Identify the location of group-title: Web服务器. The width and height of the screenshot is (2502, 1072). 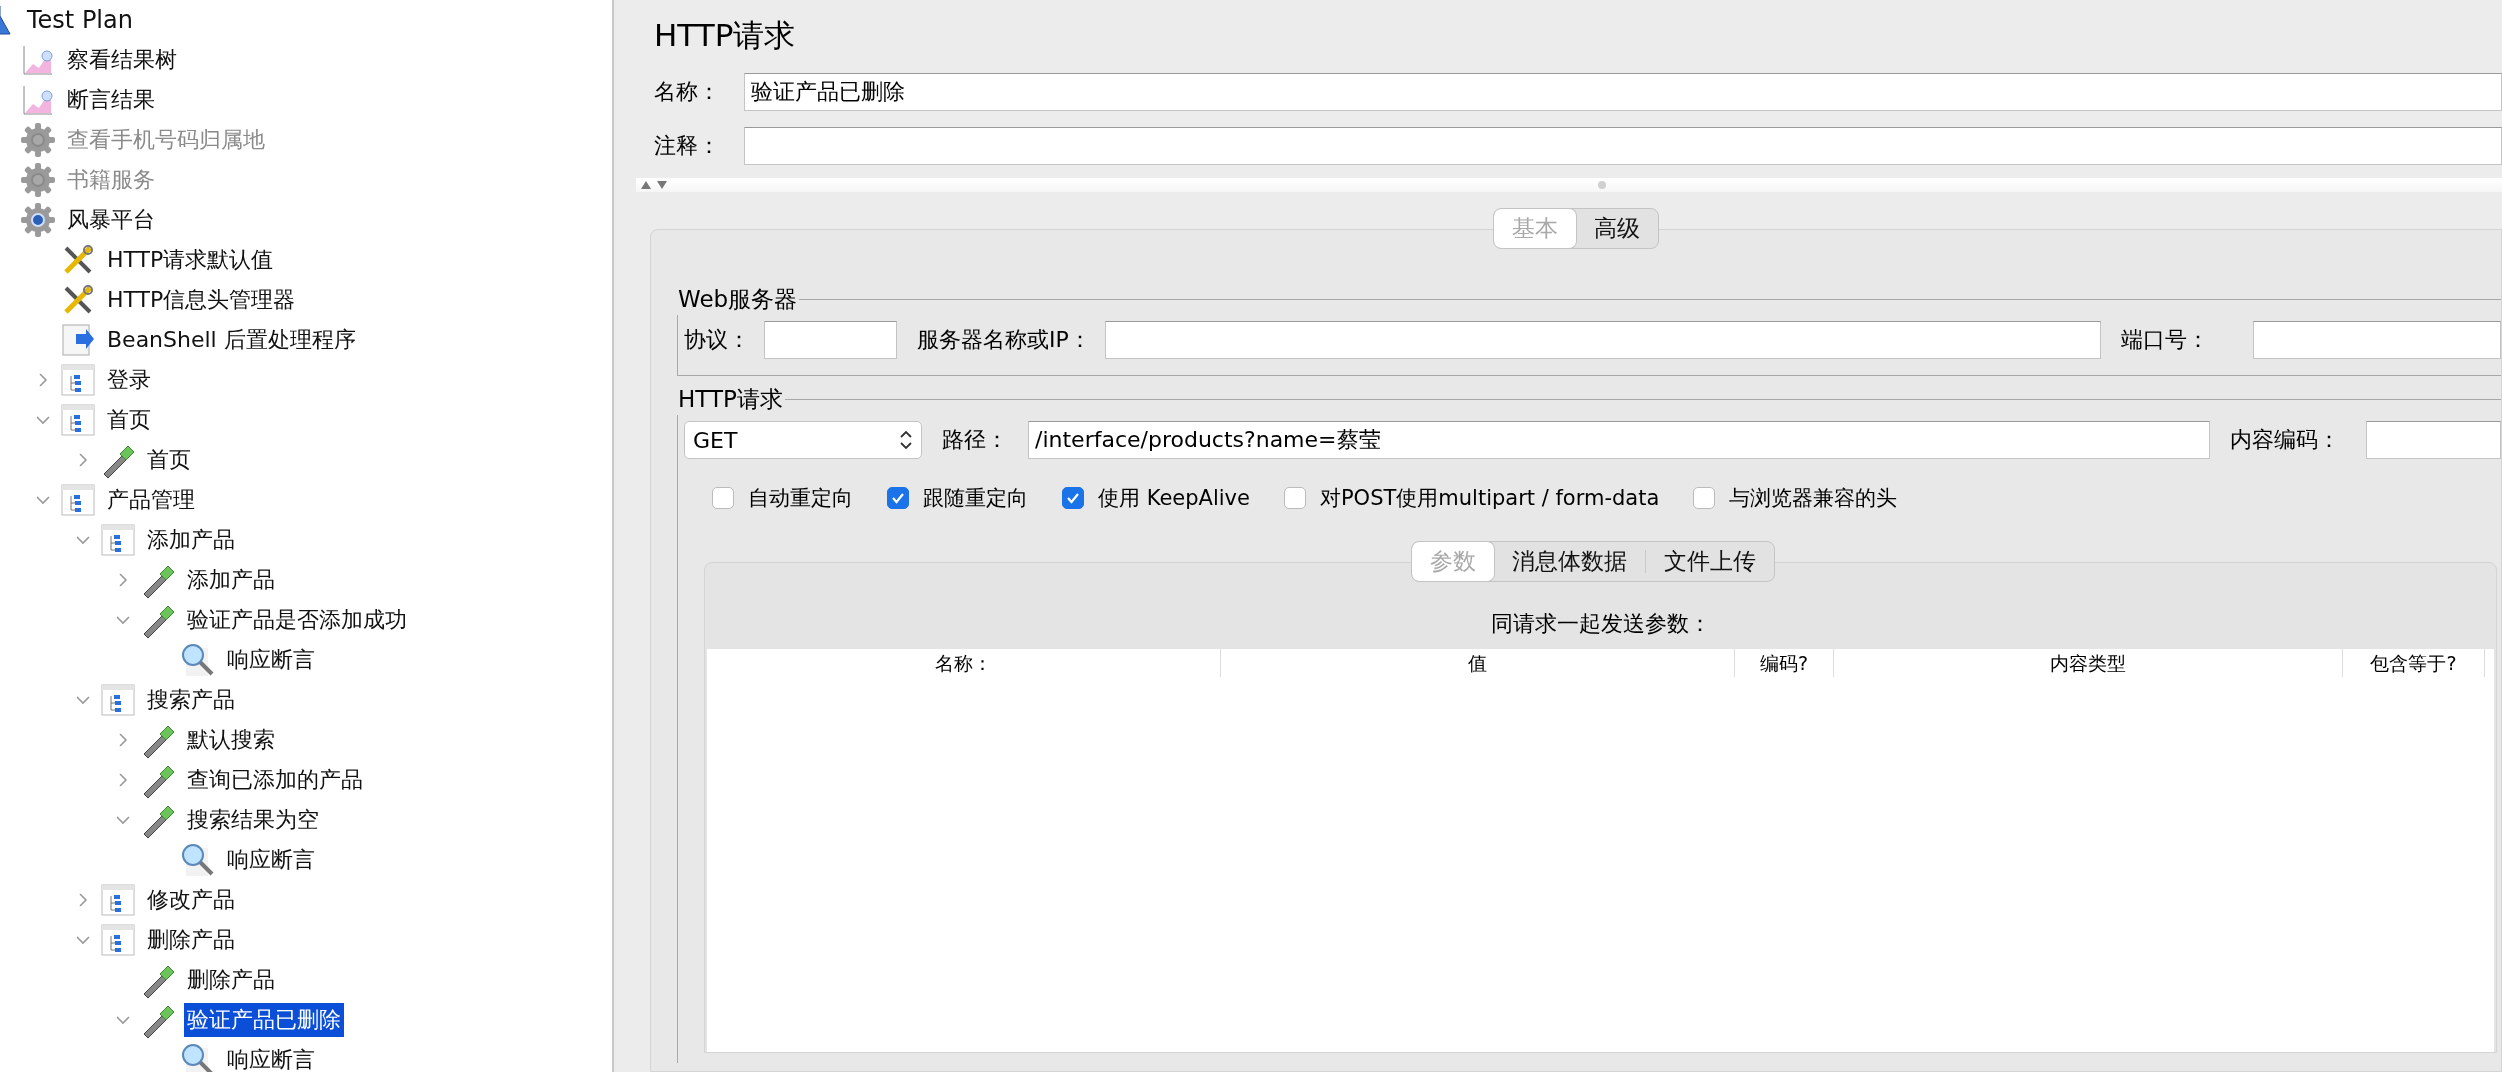
(738, 299).